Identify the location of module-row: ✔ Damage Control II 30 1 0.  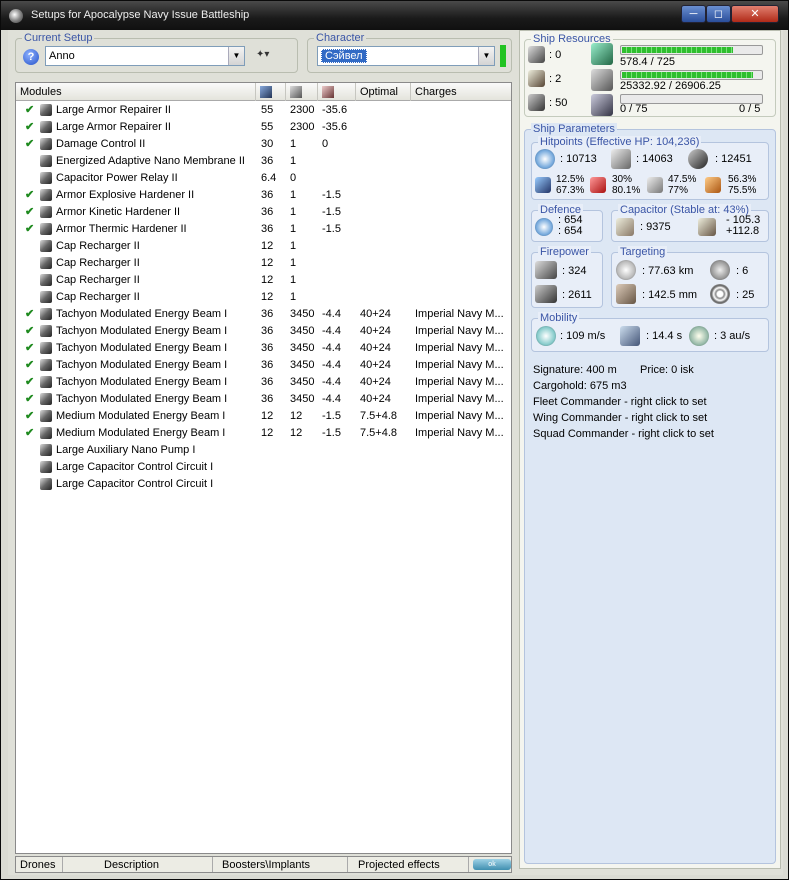
(263, 144).